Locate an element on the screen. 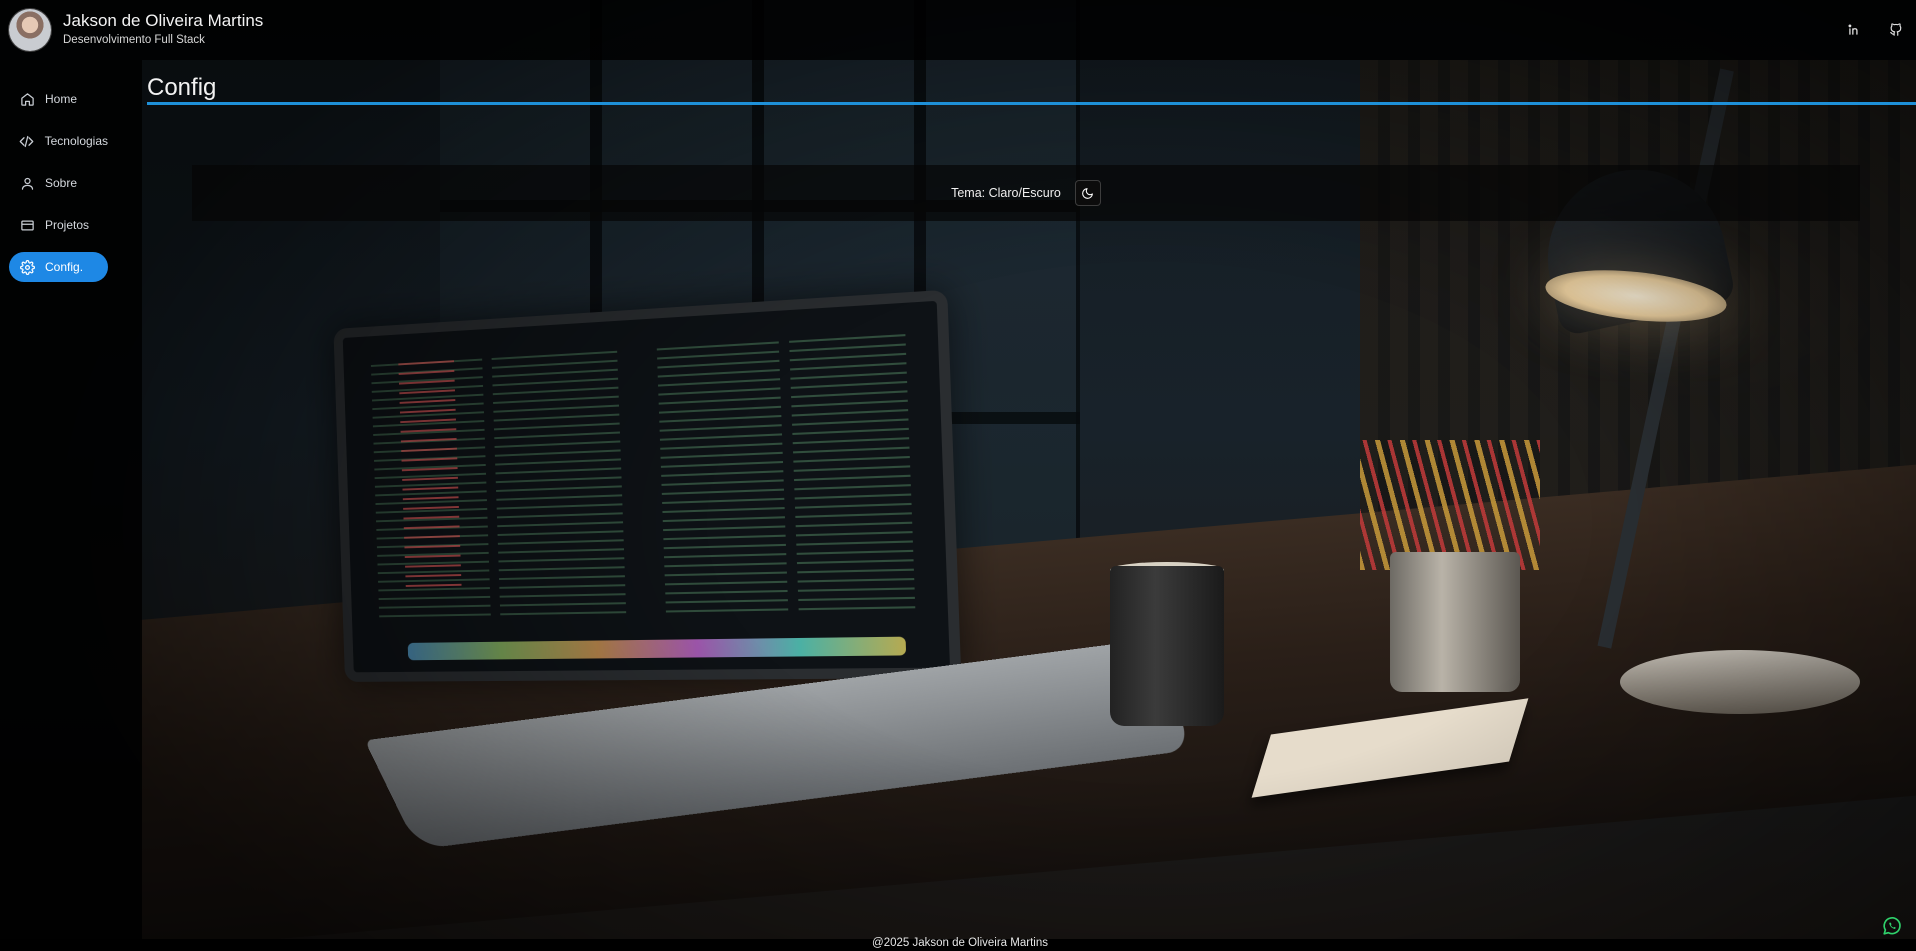 This screenshot has height=951, width=1916. footer-copyright: @2025 Jakson de Oliveira Martins is located at coordinates (960, 943).